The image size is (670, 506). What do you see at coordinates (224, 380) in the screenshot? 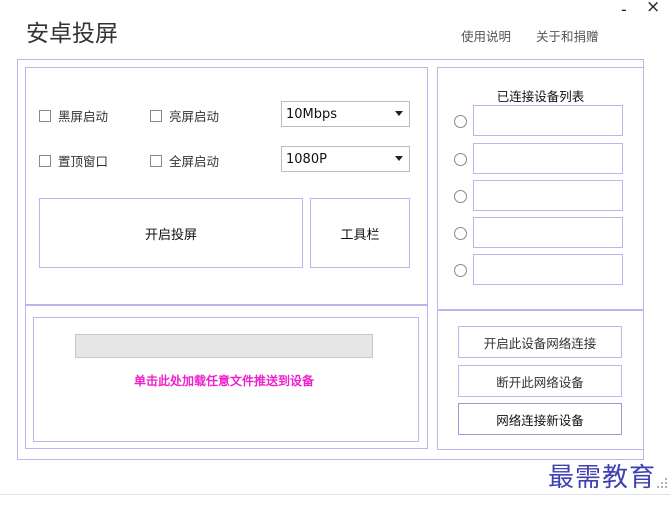
I see `file-push-prompt: 单击此处加载任意文件推送到设备` at bounding box center [224, 380].